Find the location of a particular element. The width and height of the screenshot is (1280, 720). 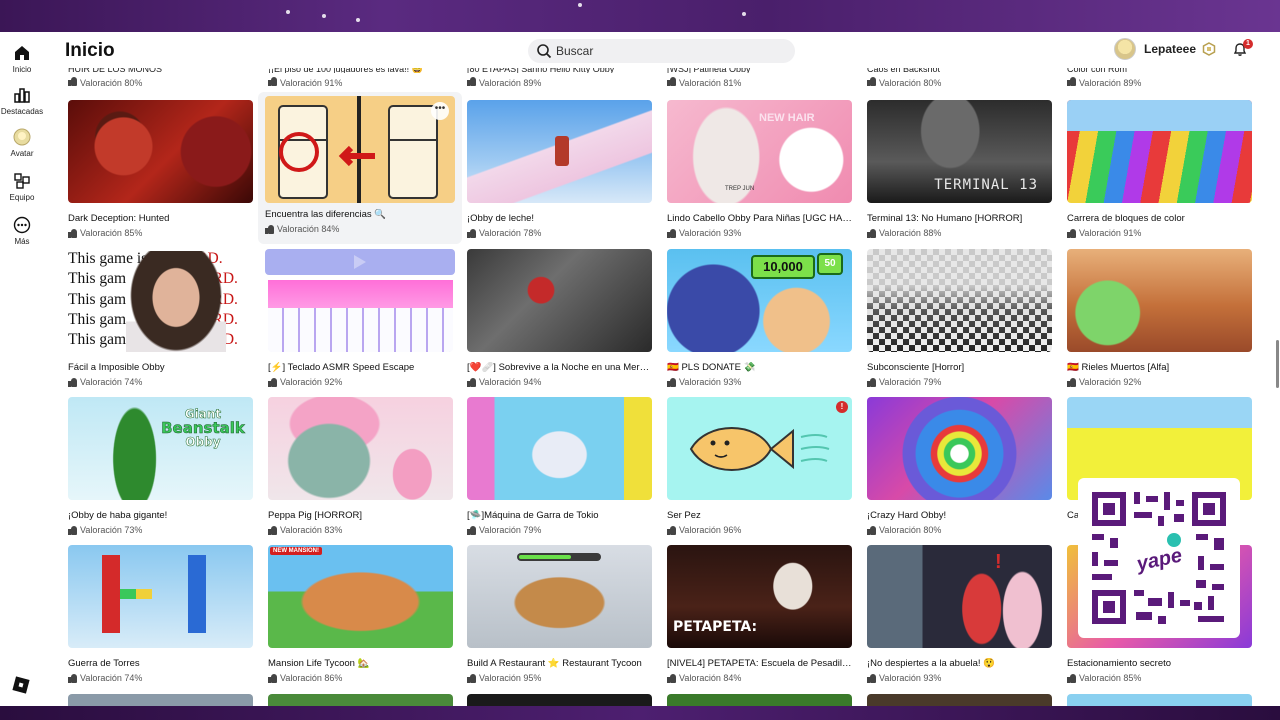

game-card: ! Ser Pez Valoración 96% is located at coordinates (759, 466).